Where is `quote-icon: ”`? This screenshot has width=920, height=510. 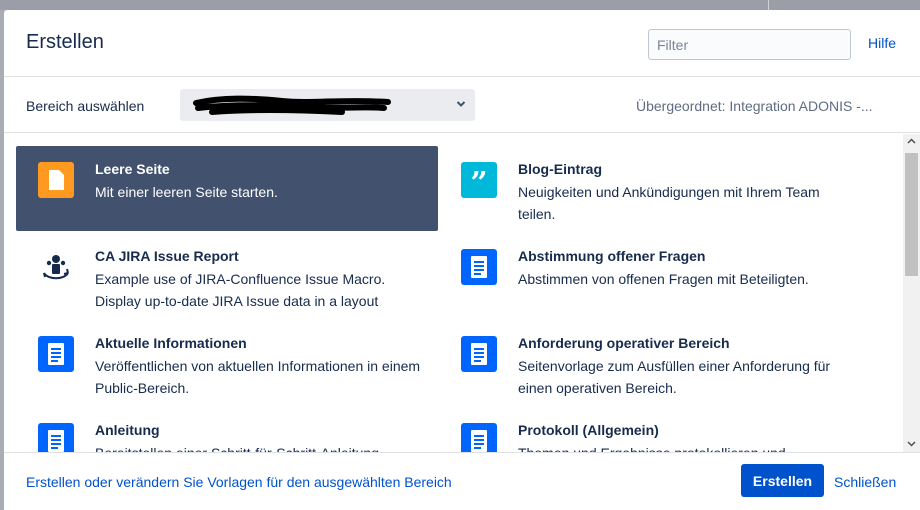 quote-icon: ” is located at coordinates (479, 180).